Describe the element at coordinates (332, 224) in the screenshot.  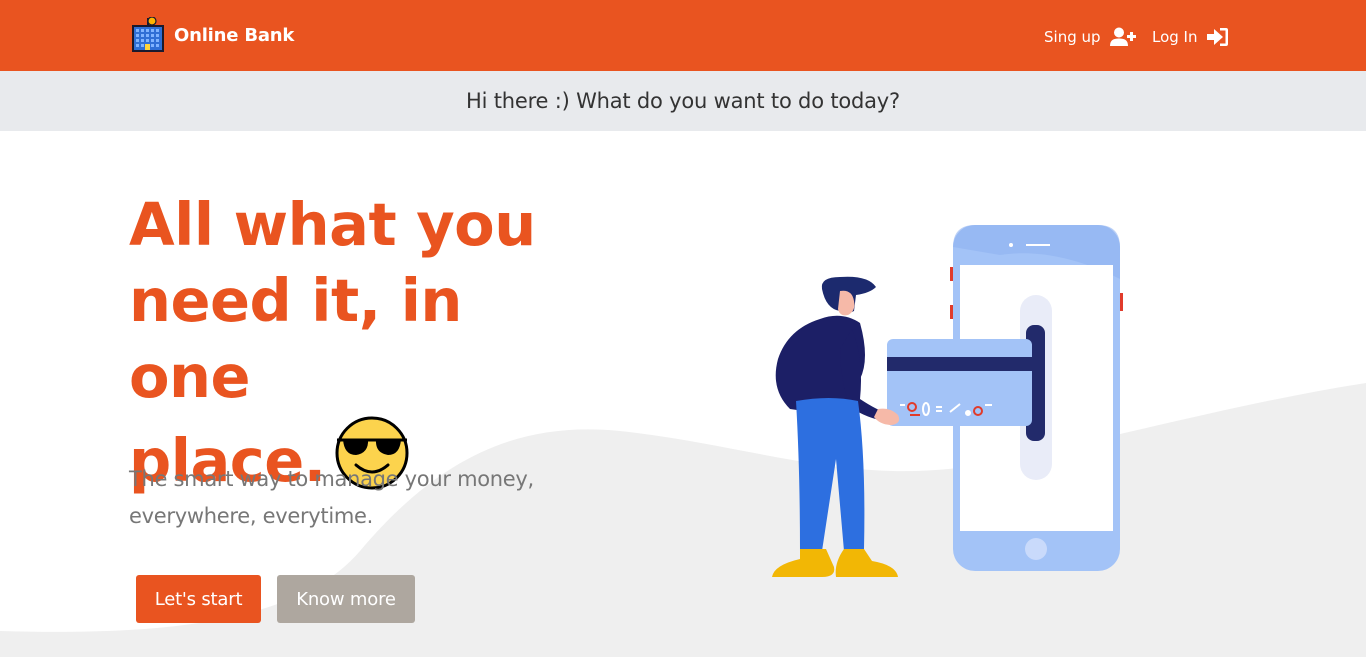
I see `headline-line-1: All what you` at that location.